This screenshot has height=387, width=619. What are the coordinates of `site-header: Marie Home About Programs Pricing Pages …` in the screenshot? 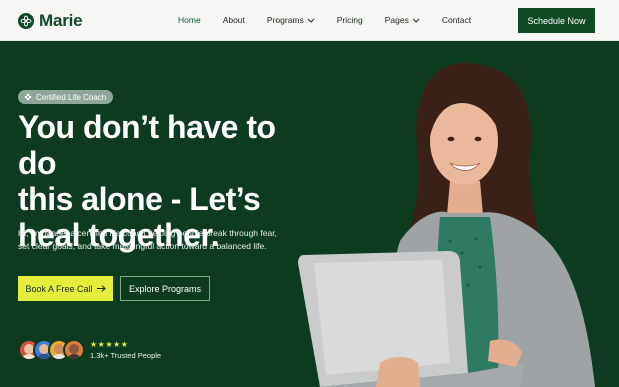 It's located at (309, 20).